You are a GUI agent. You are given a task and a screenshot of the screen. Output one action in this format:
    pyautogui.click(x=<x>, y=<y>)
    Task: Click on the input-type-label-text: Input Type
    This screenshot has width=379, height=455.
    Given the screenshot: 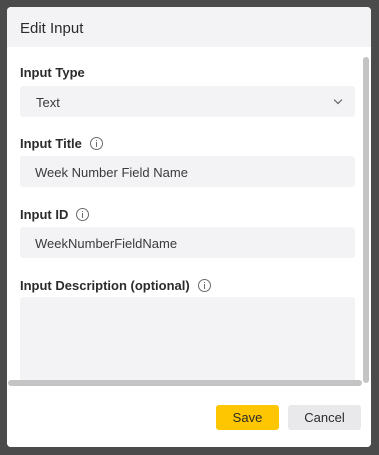 What is the action you would take?
    pyautogui.click(x=52, y=72)
    